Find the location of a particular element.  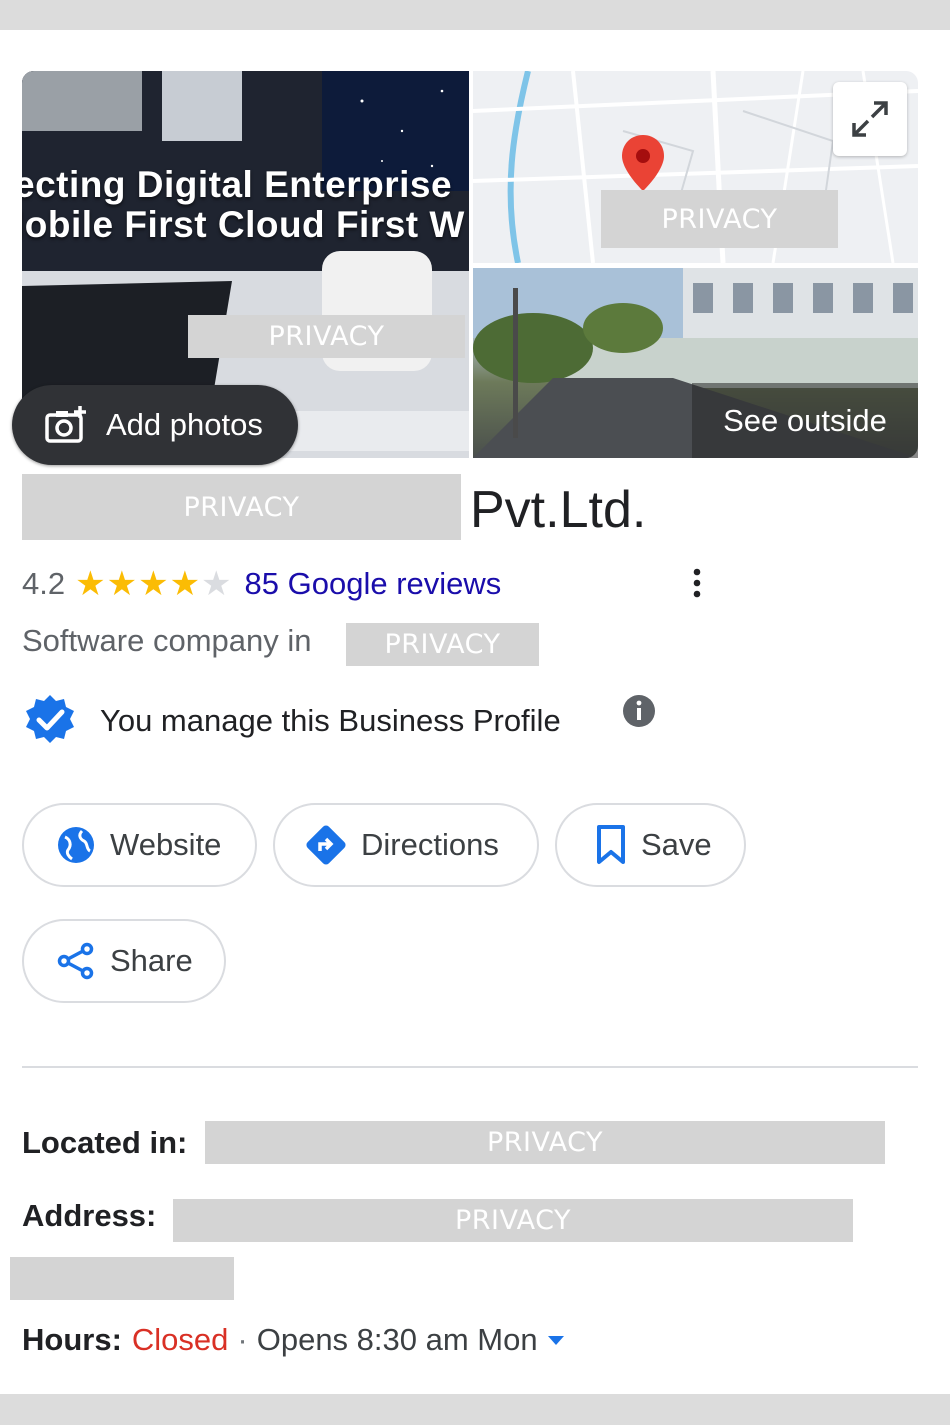

save-button: Save is located at coordinates (650, 845).